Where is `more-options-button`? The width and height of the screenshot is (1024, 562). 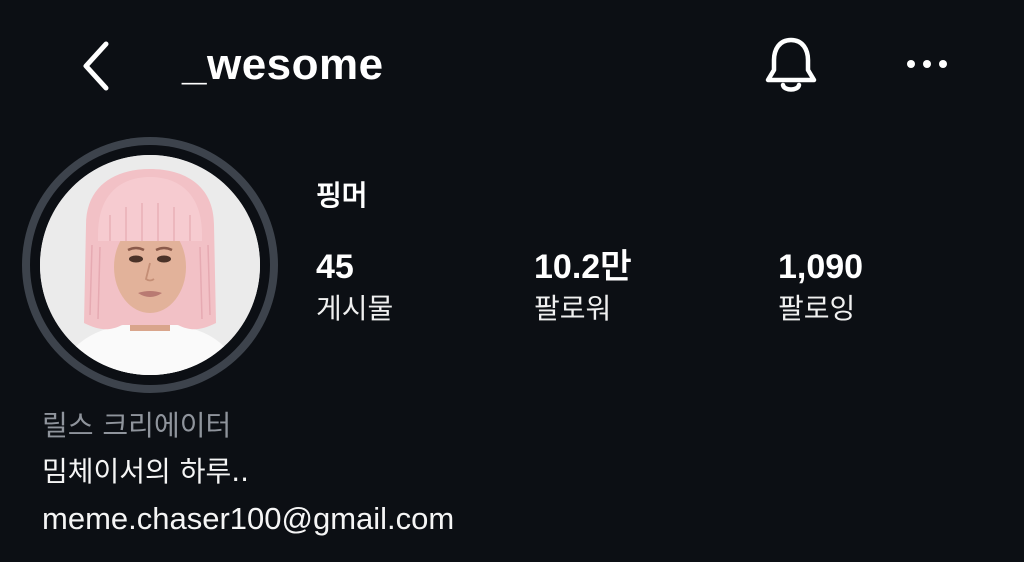
more-options-button is located at coordinates (927, 64).